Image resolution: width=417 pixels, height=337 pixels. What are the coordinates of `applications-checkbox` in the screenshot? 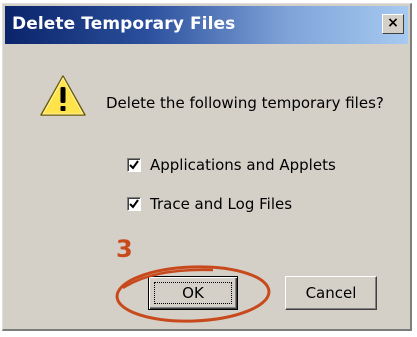 It's located at (134, 165).